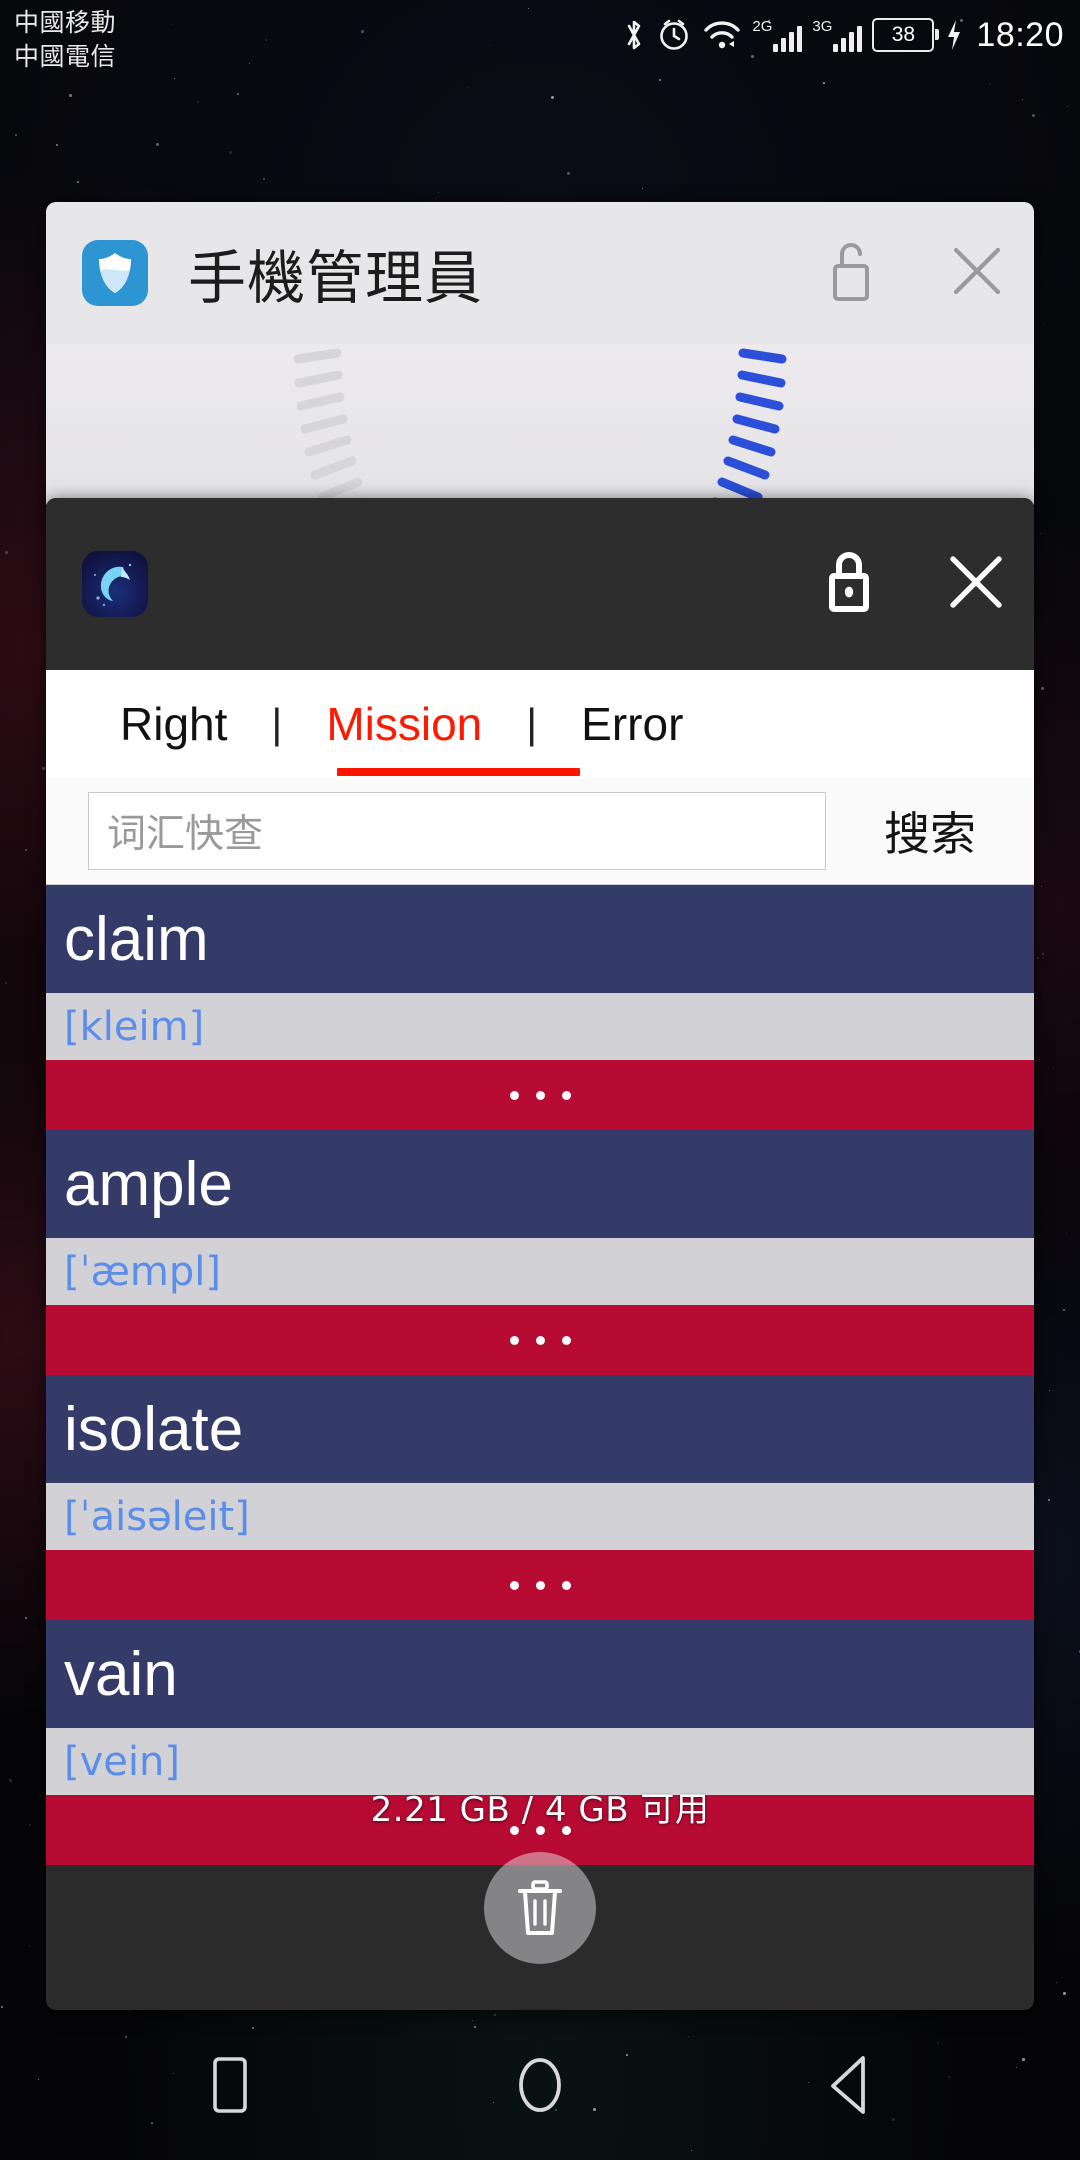 This screenshot has width=1080, height=2160. I want to click on square-icon, so click(230, 2085).